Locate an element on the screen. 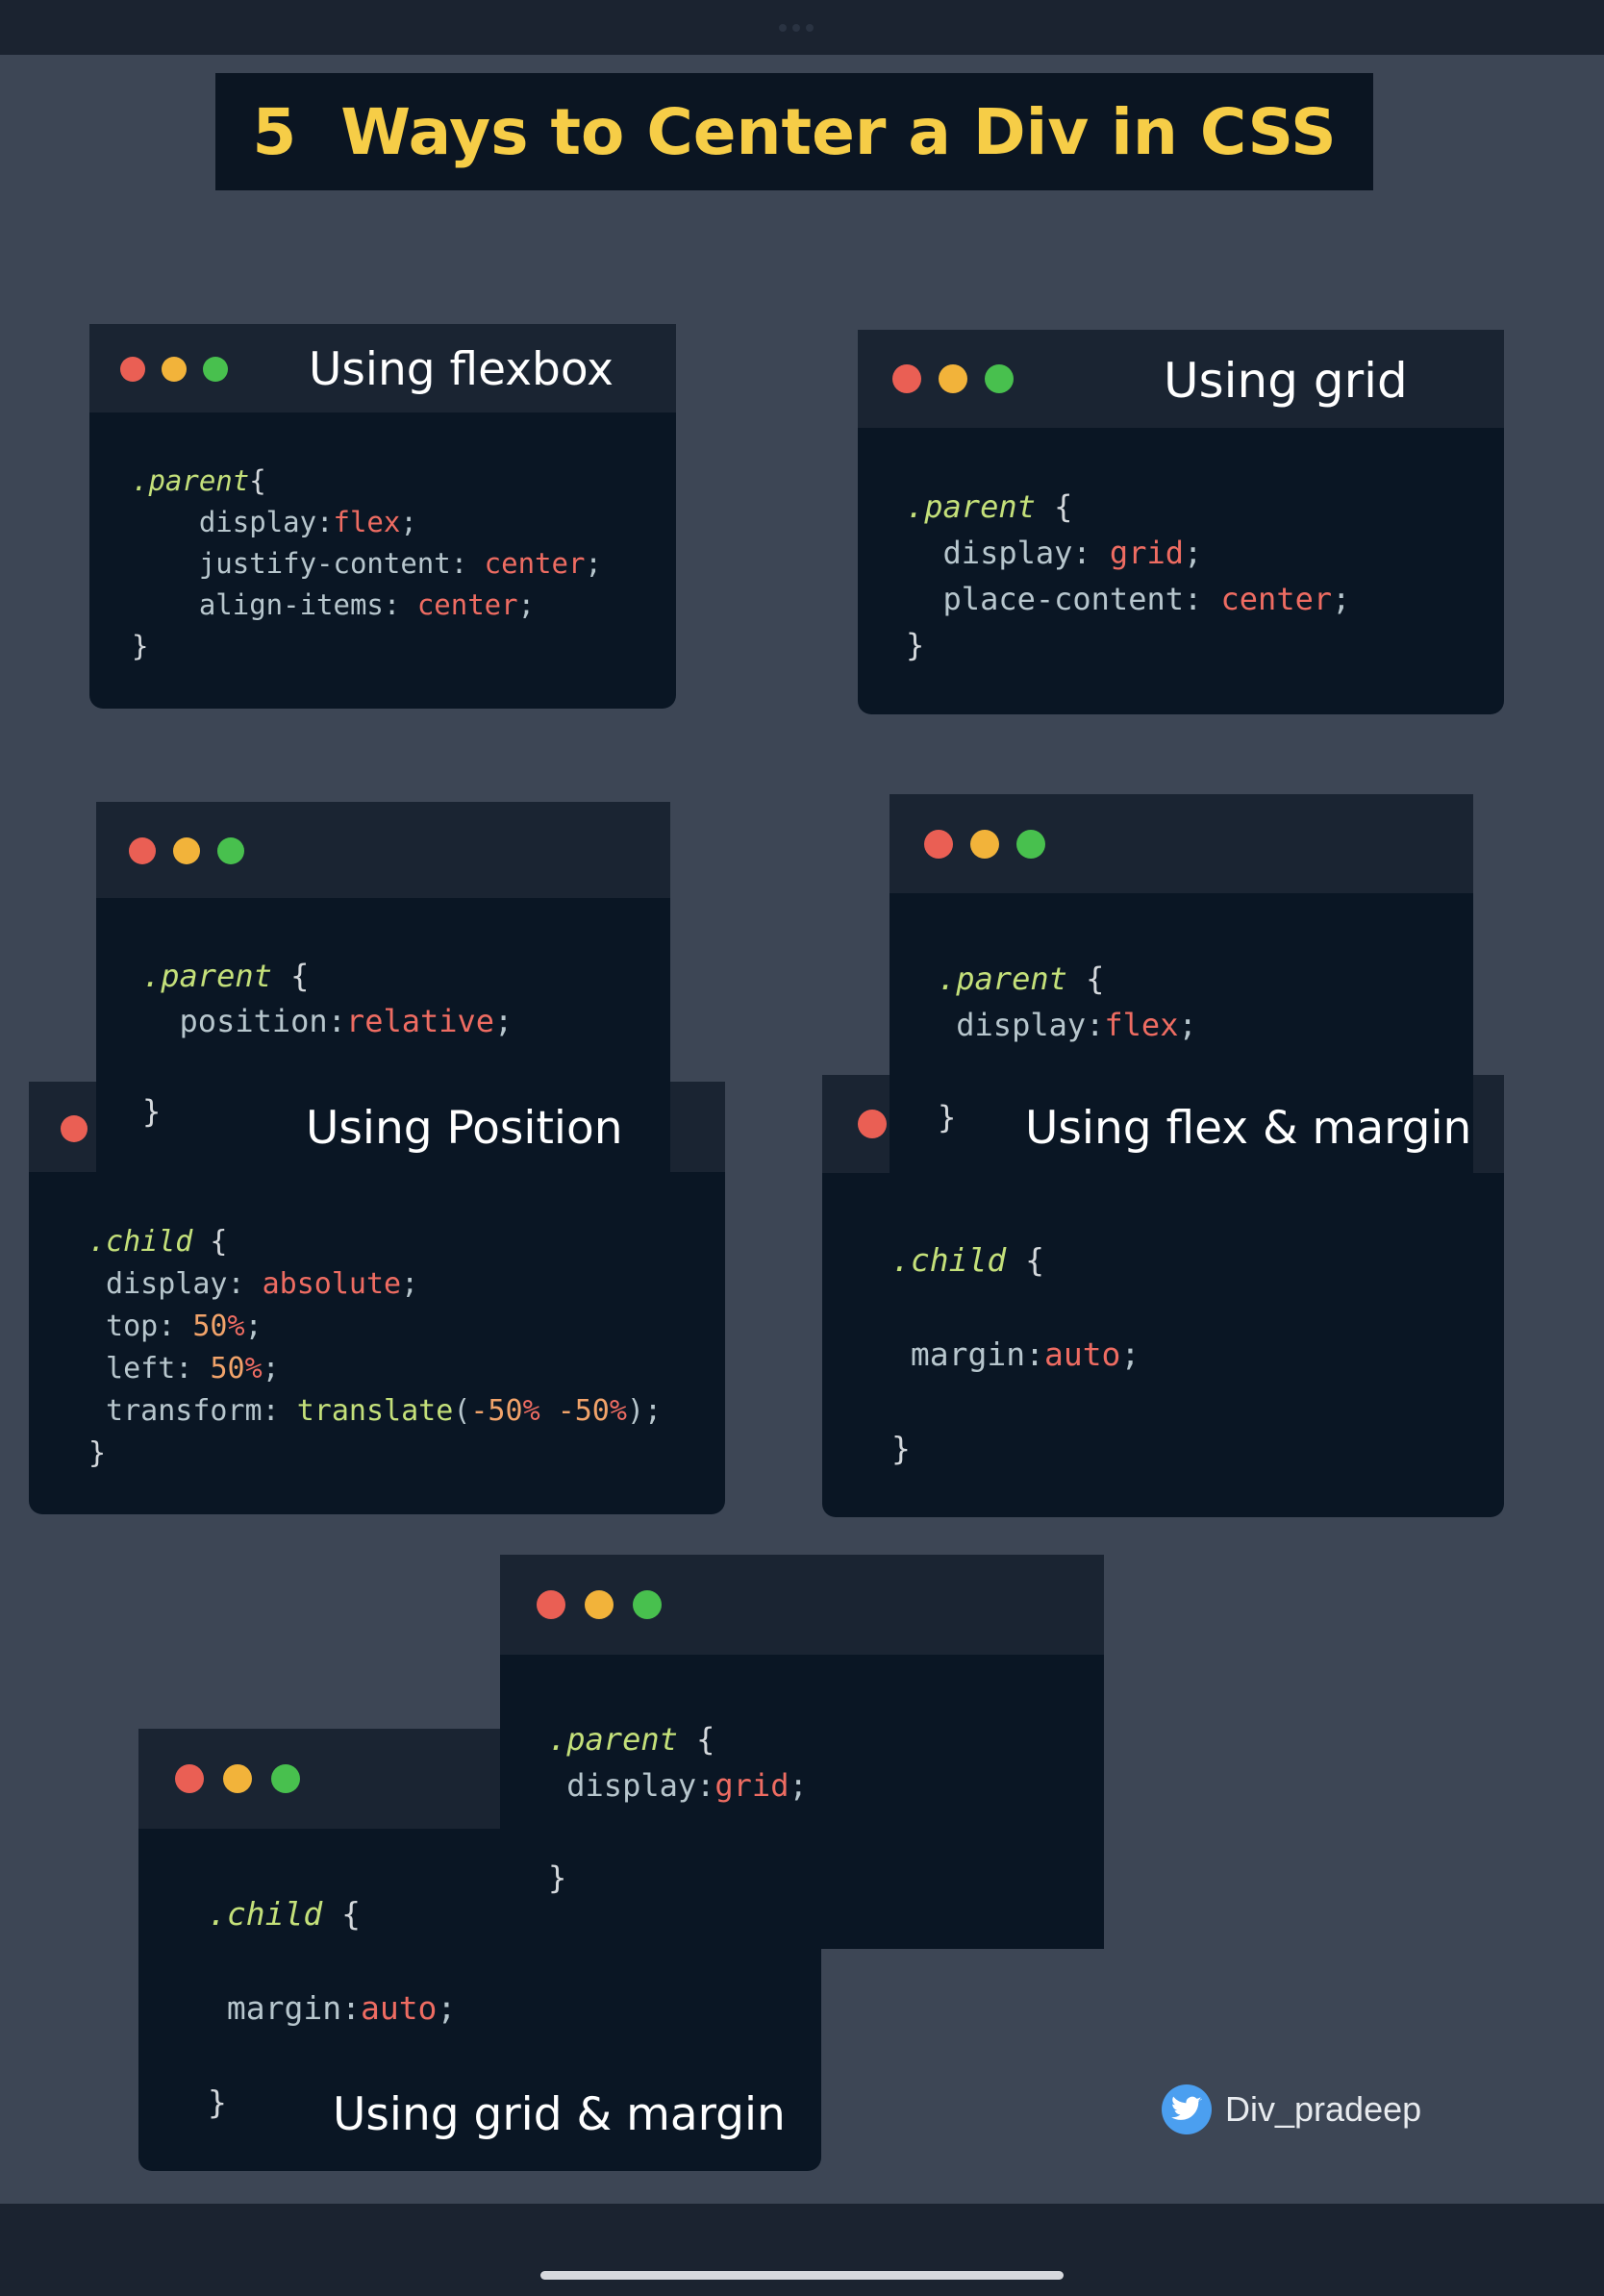 The image size is (1604, 2296). code-line: transform: translate(-50% -50%); is located at coordinates (375, 1411).